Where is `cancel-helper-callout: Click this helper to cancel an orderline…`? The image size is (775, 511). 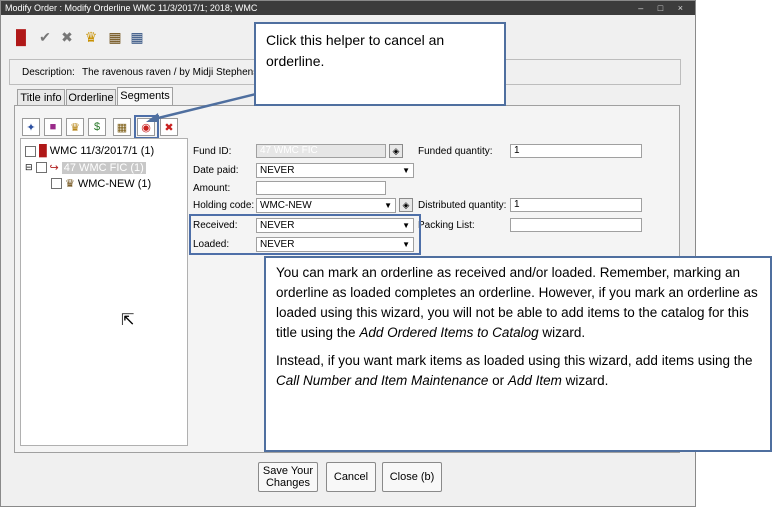 cancel-helper-callout: Click this helper to cancel an orderline… is located at coordinates (380, 64).